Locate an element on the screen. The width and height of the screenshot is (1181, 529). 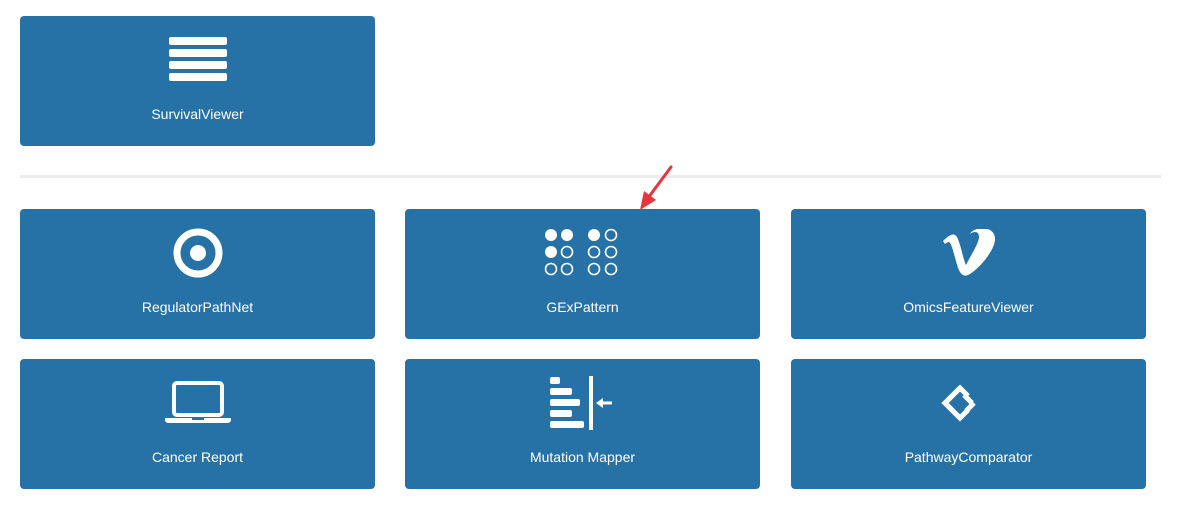
tile-label: Cancer Report is located at coordinates (197, 457).